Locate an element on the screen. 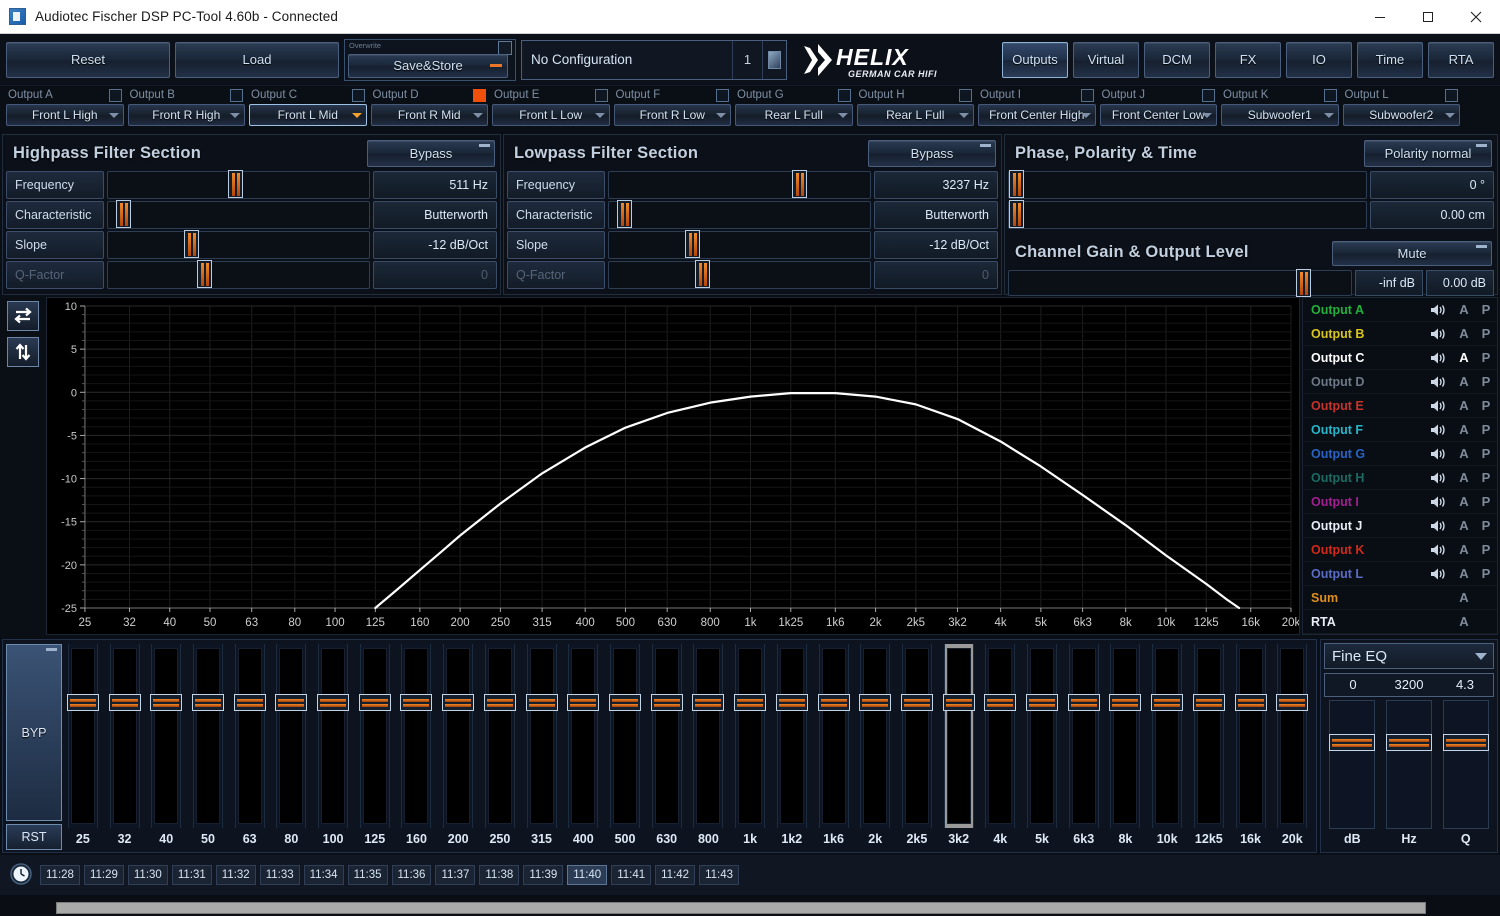  channel-select-button: Subwoofer1 is located at coordinates (1280, 115).